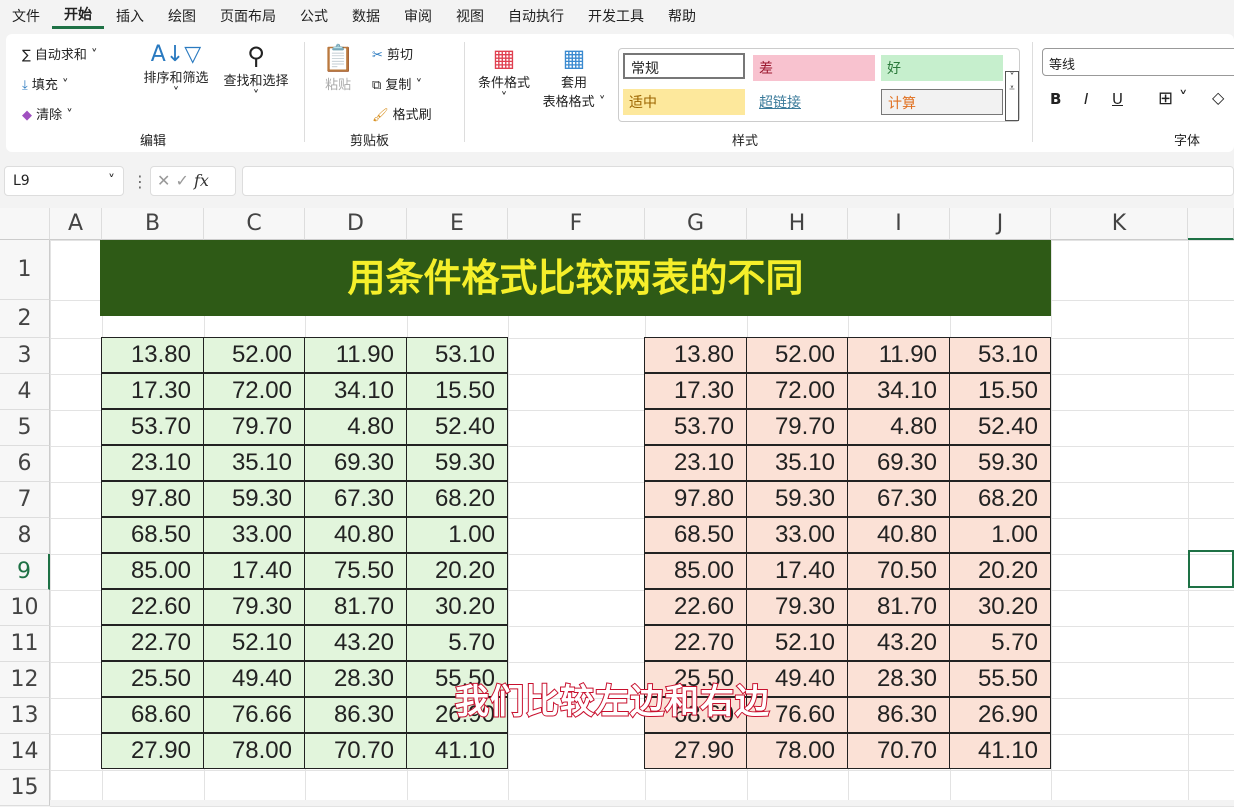 This screenshot has height=807, width=1234. Describe the element at coordinates (152, 643) in the screenshot. I see `table-cell: 22.70` at that location.